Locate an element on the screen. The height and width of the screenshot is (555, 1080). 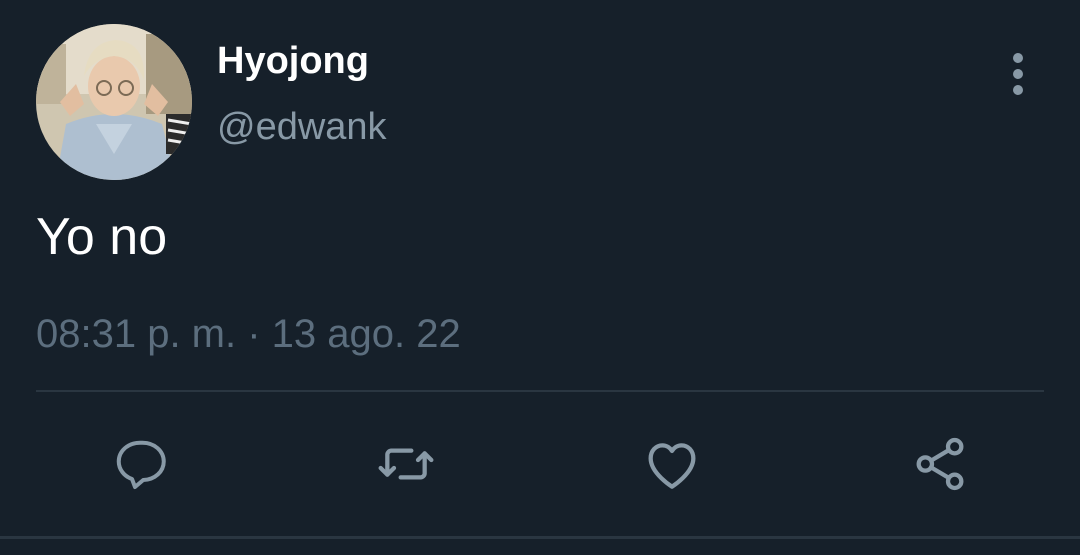
avatar-image is located at coordinates (114, 102).